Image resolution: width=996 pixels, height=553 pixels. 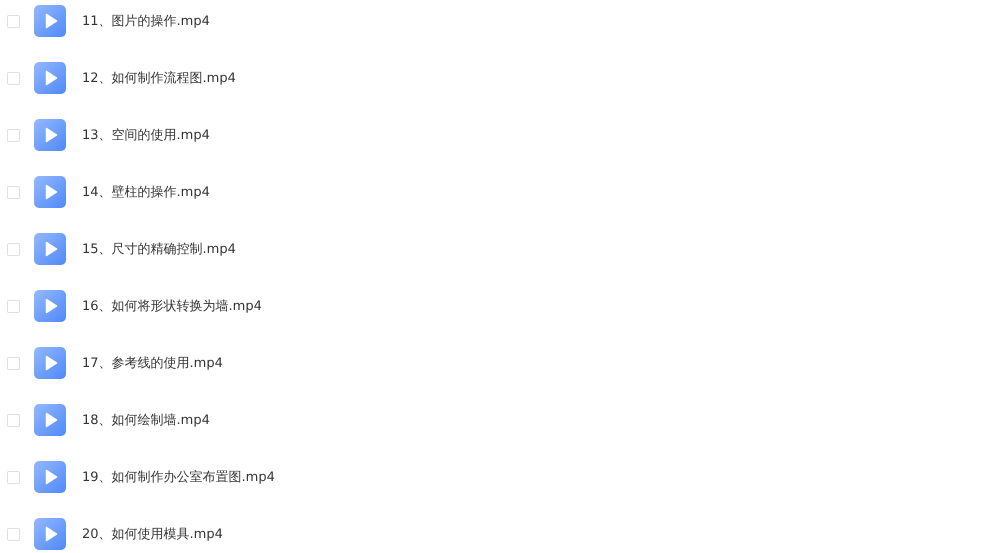 What do you see at coordinates (146, 420) in the screenshot?
I see `file-name: 18、如何绘制墙.mp4` at bounding box center [146, 420].